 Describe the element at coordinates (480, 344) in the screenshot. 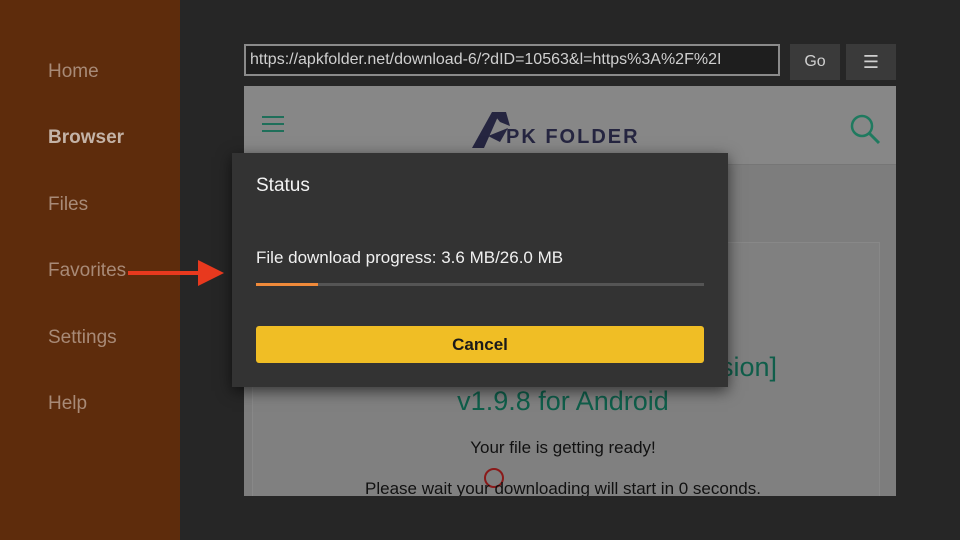

I see `cancel-button: Cancel` at that location.